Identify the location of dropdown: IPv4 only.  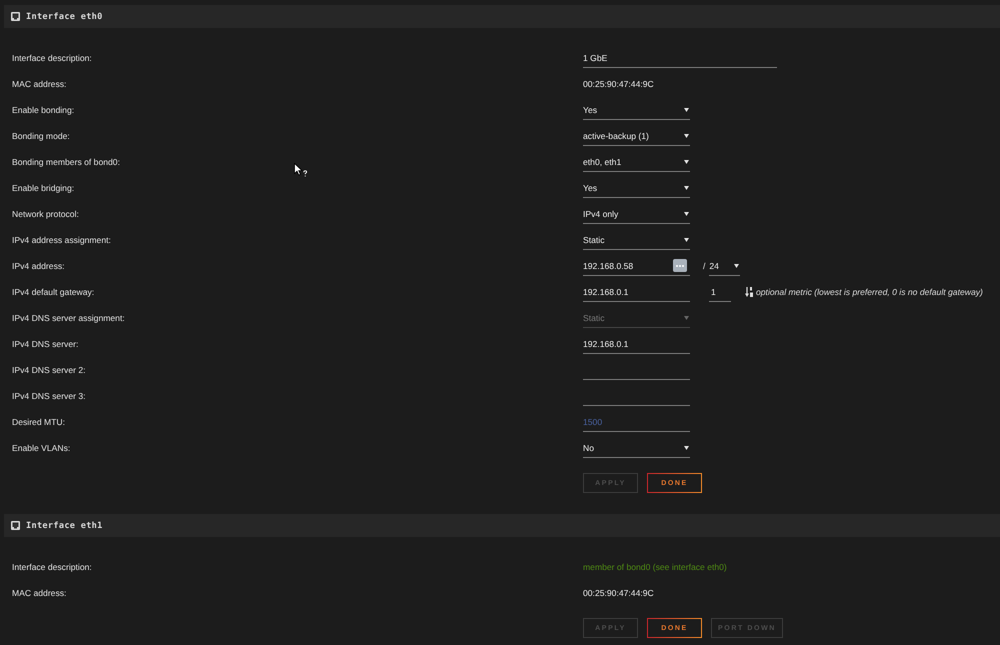
(636, 214).